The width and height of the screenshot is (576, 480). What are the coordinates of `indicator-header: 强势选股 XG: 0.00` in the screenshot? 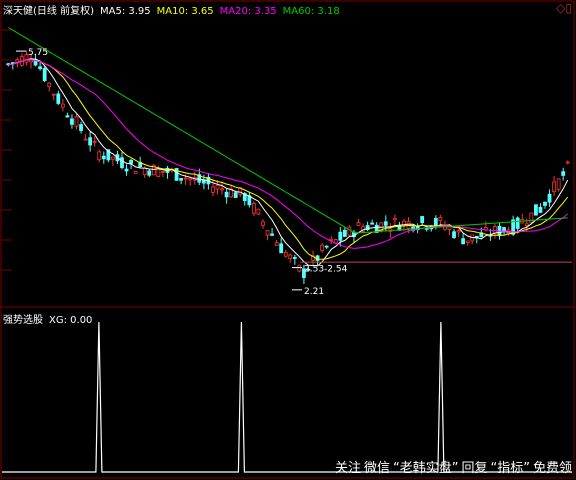 It's located at (50, 318).